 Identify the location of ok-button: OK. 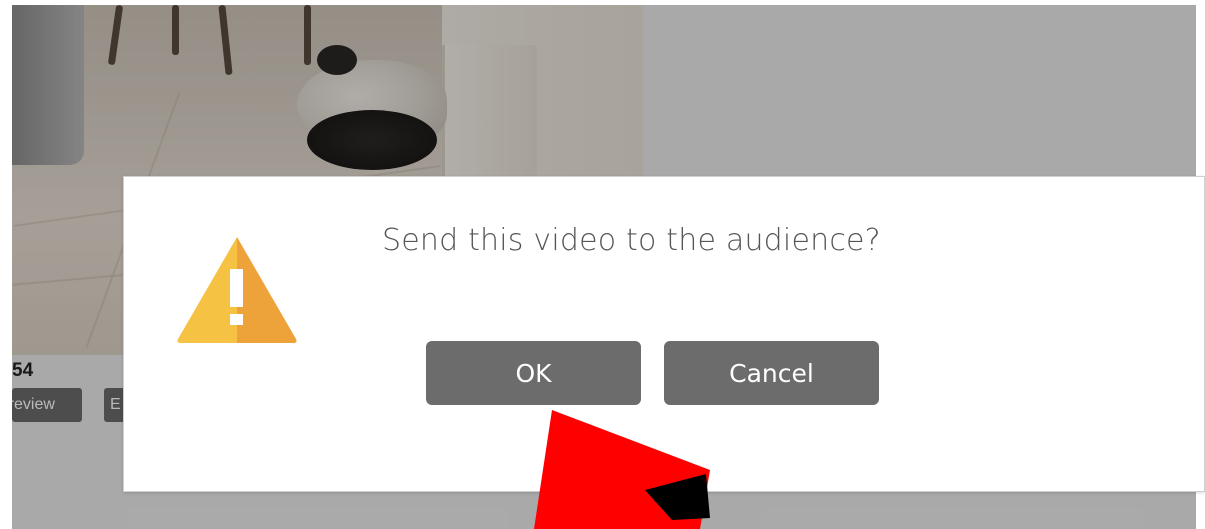
(533, 373).